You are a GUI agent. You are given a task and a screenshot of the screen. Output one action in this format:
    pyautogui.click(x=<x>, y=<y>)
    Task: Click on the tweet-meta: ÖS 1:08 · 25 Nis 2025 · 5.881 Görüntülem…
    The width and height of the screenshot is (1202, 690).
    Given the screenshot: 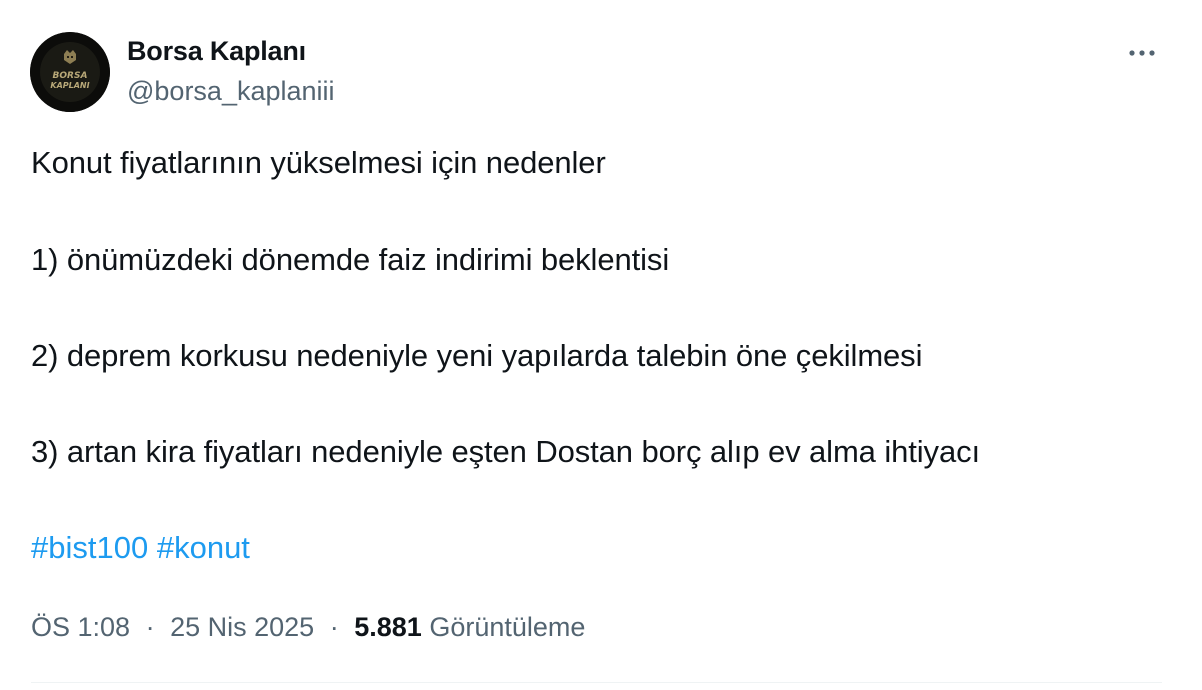 What is the action you would take?
    pyautogui.click(x=308, y=627)
    